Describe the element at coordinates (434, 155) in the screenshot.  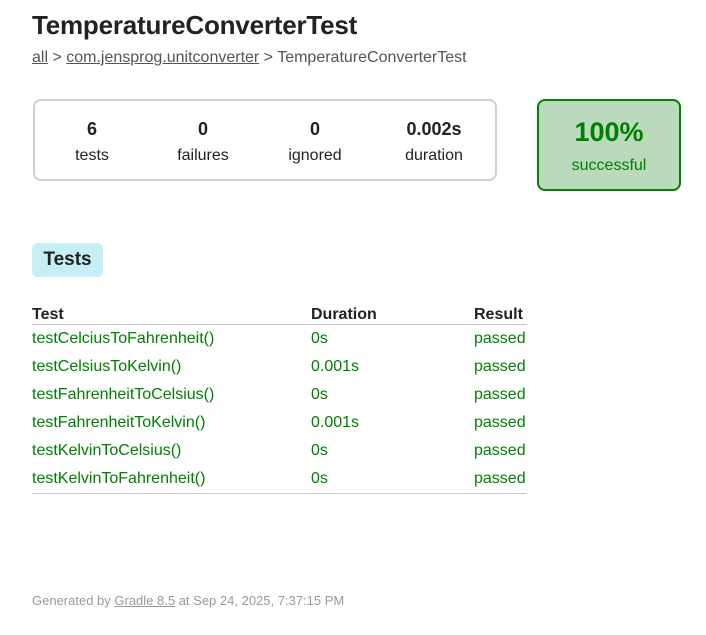
I see `duration-label: duration` at that location.